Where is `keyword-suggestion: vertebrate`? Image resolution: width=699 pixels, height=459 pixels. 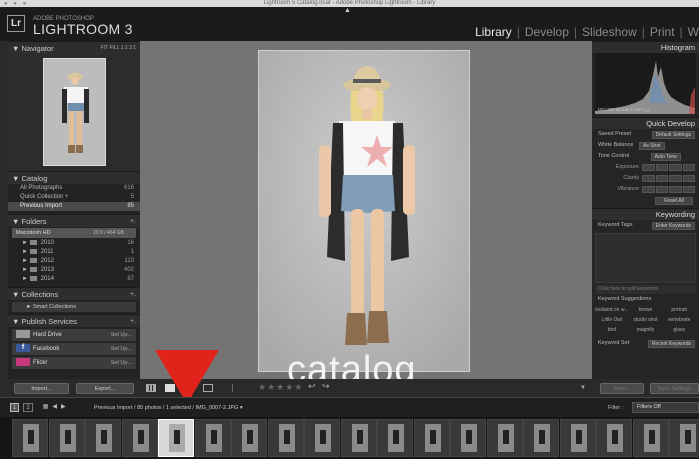
keyword-suggestion: vertebrate is located at coordinates (679, 320).